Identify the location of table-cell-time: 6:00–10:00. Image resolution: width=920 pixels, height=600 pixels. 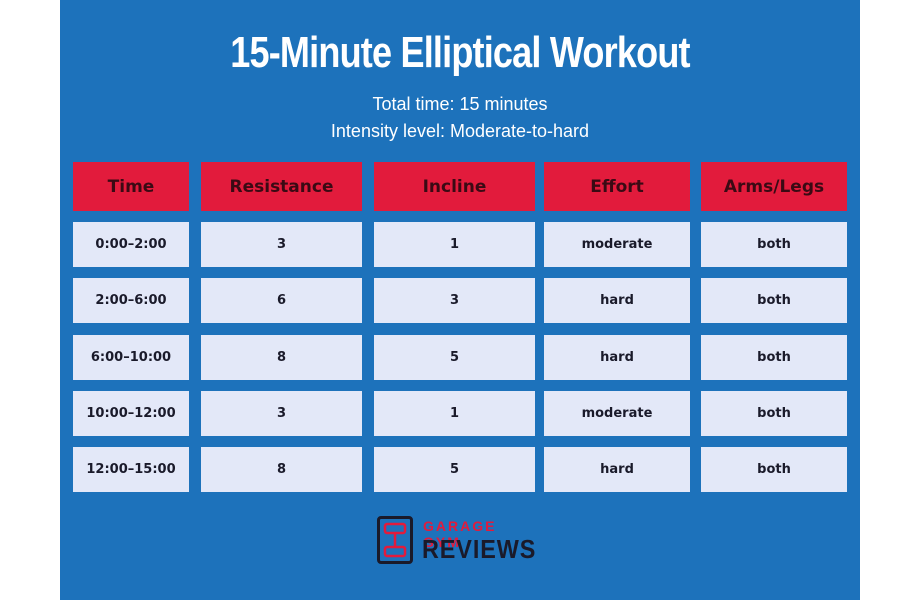
(131, 357).